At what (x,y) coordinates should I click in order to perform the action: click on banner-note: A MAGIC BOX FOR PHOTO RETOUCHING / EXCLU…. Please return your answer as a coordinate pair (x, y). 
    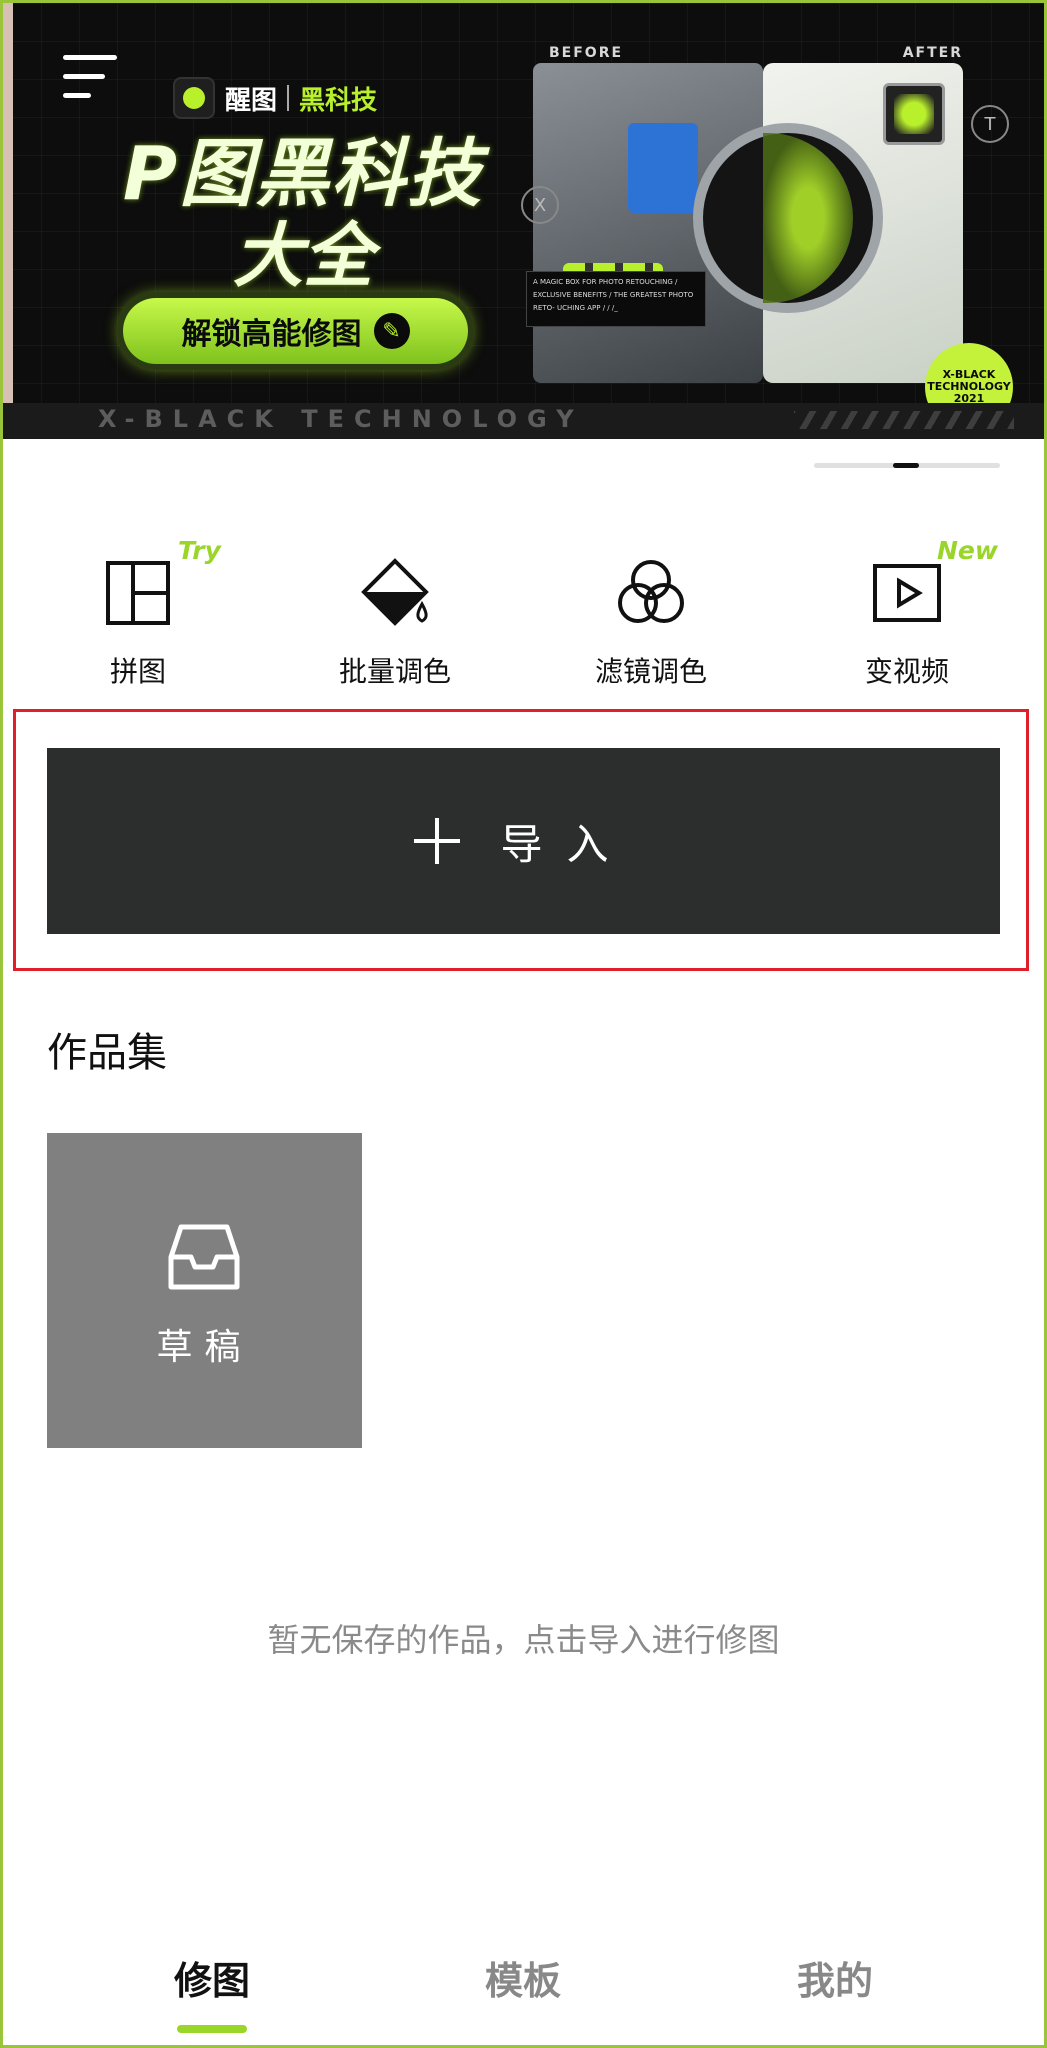
    Looking at the image, I should click on (616, 299).